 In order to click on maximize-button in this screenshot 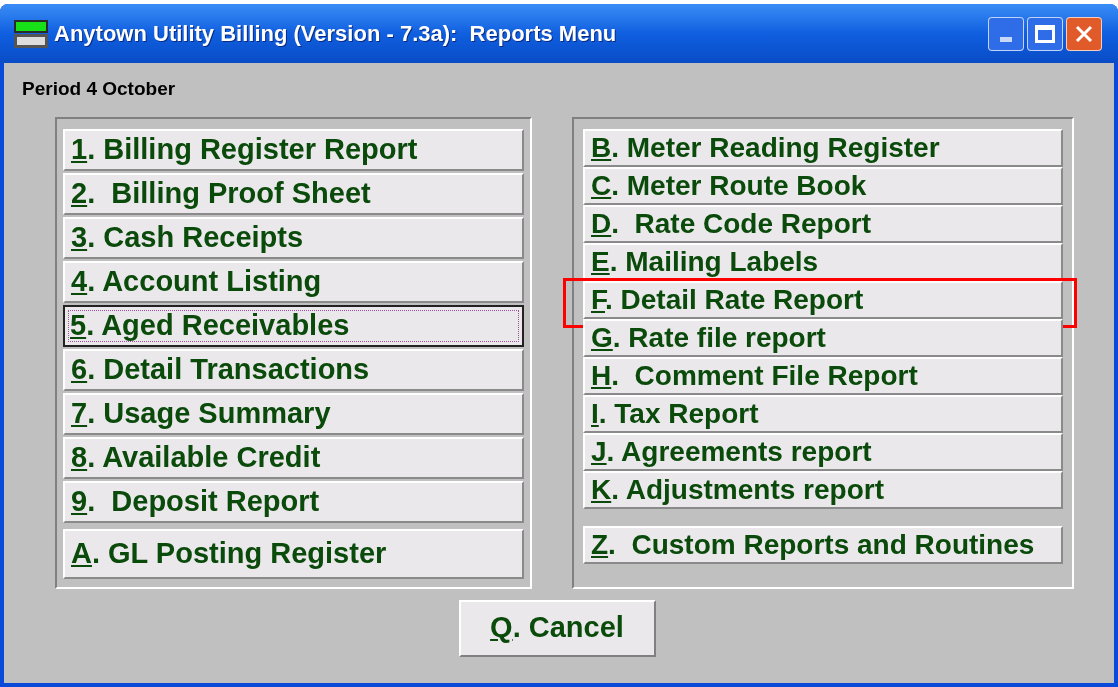, I will do `click(1045, 33)`.